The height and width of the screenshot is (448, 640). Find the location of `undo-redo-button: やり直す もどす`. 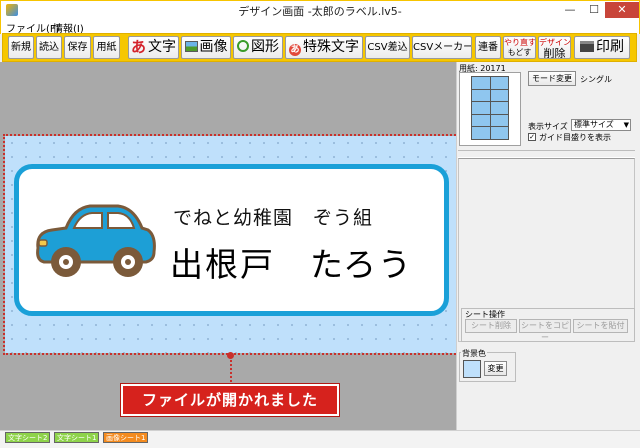

undo-redo-button: やり直す もどす is located at coordinates (519, 47).